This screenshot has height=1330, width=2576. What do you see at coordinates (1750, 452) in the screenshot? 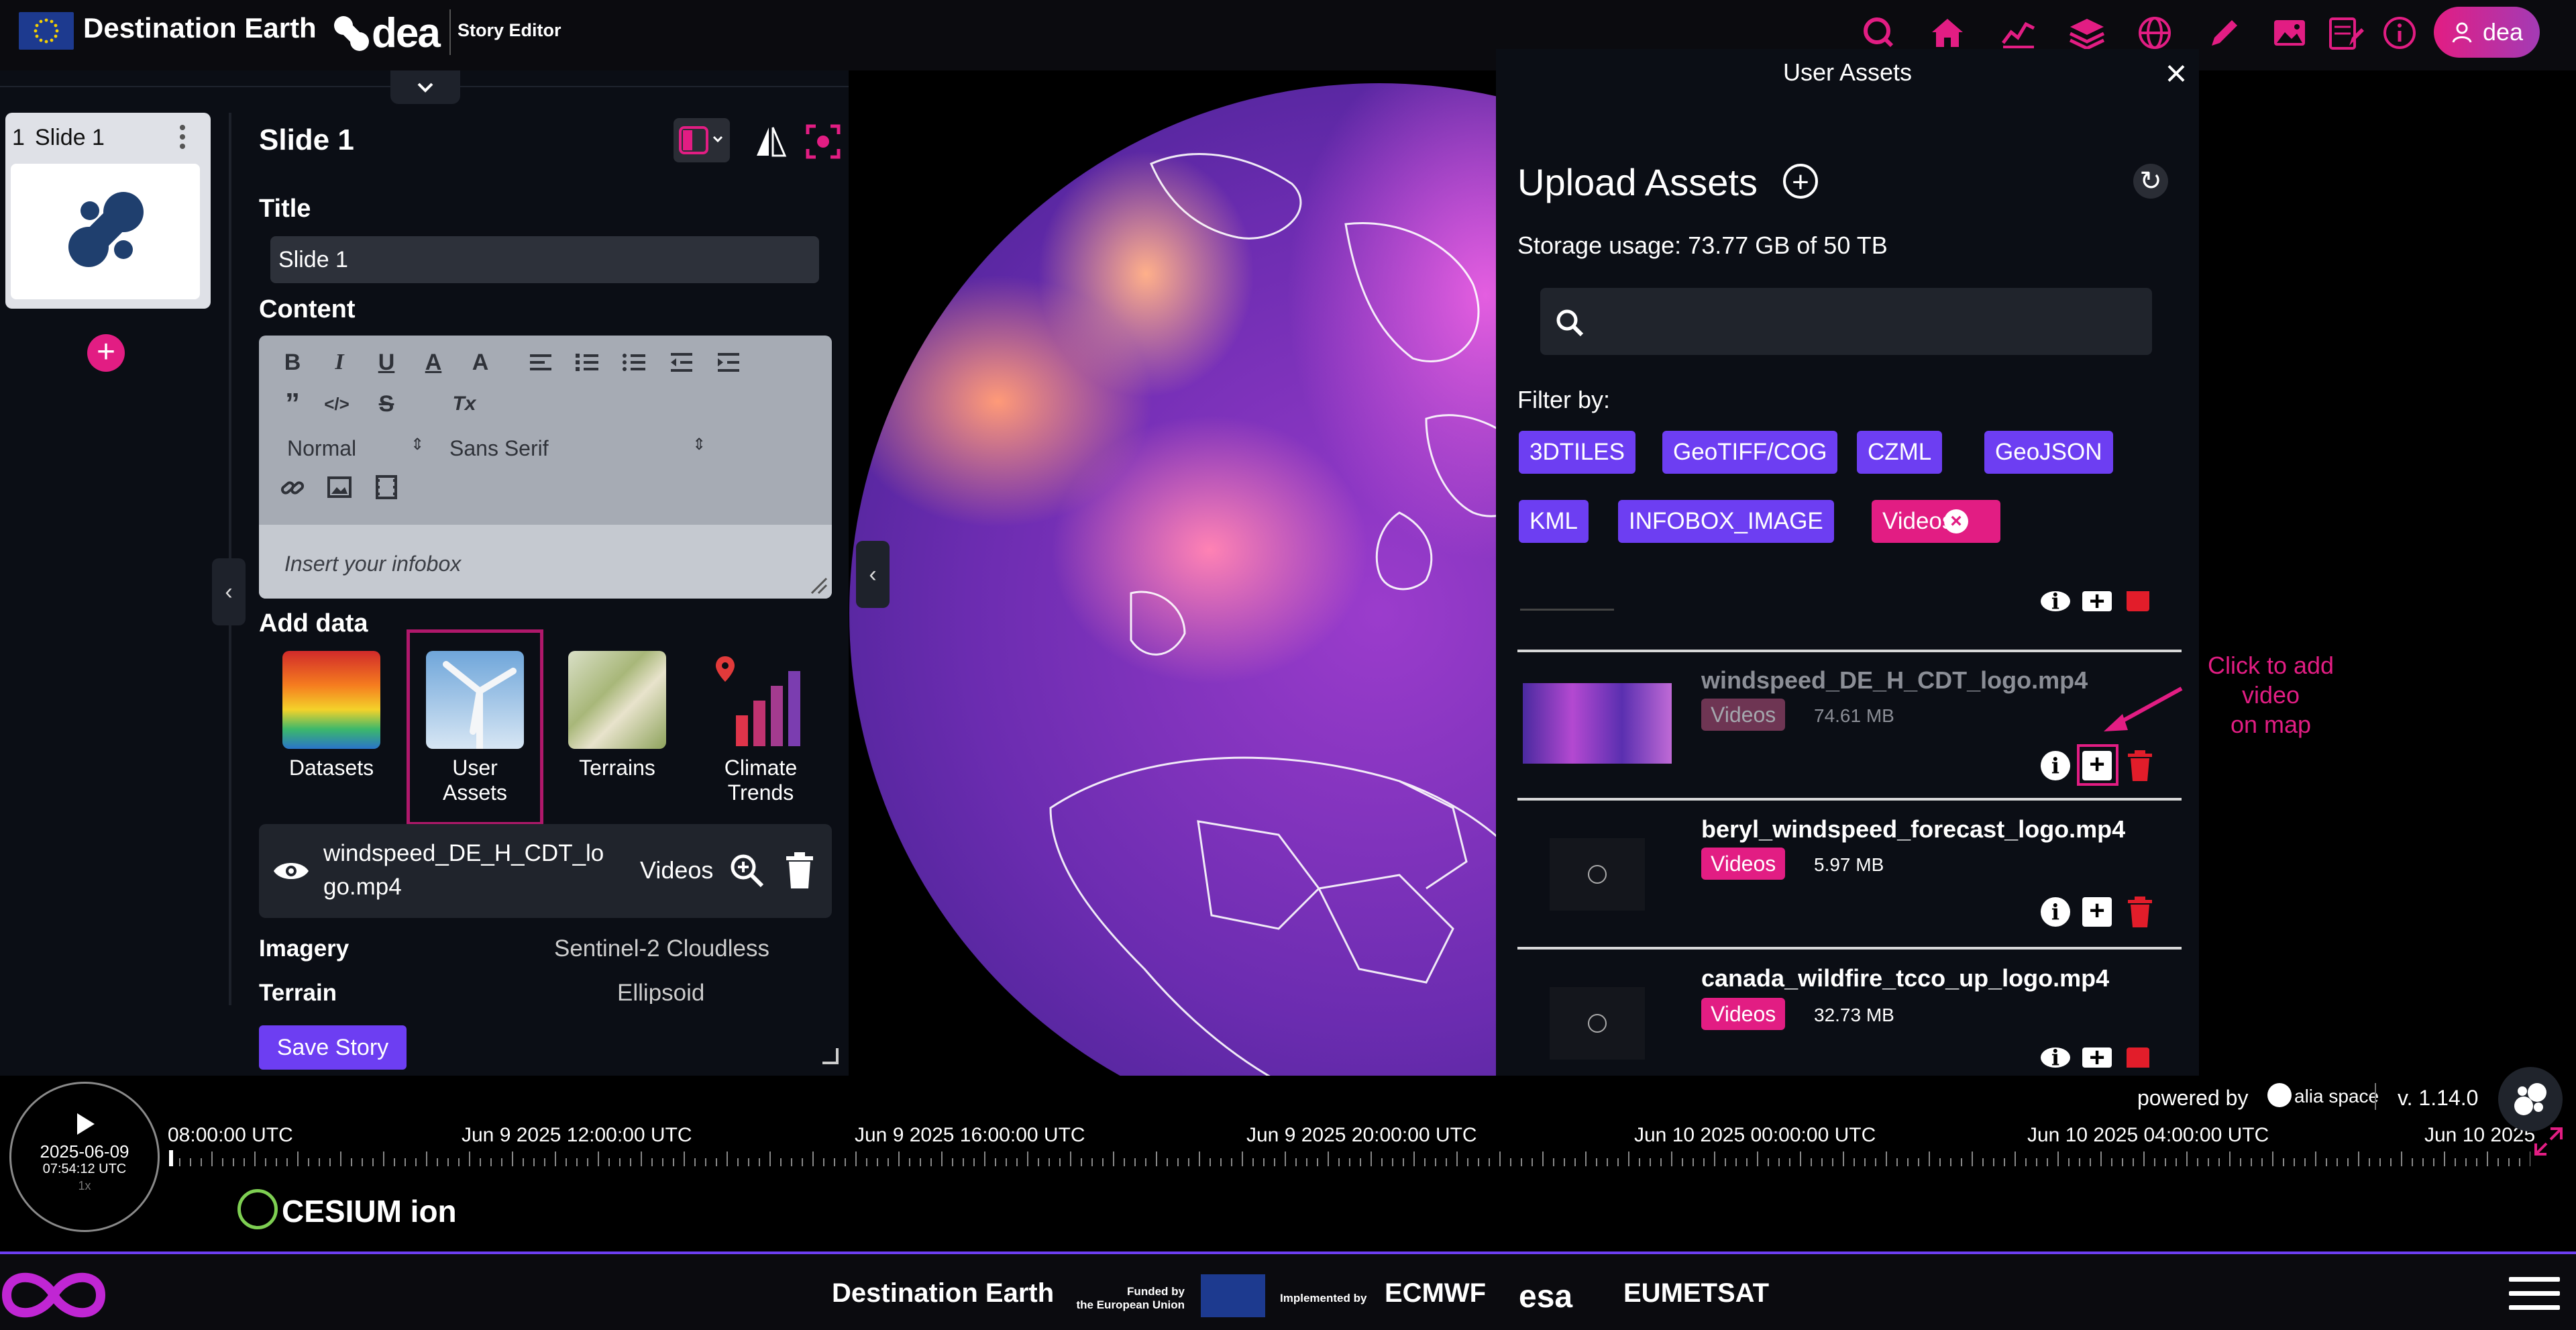
I see `filter-chip-geotiff: GeoTIFF/COG` at bounding box center [1750, 452].